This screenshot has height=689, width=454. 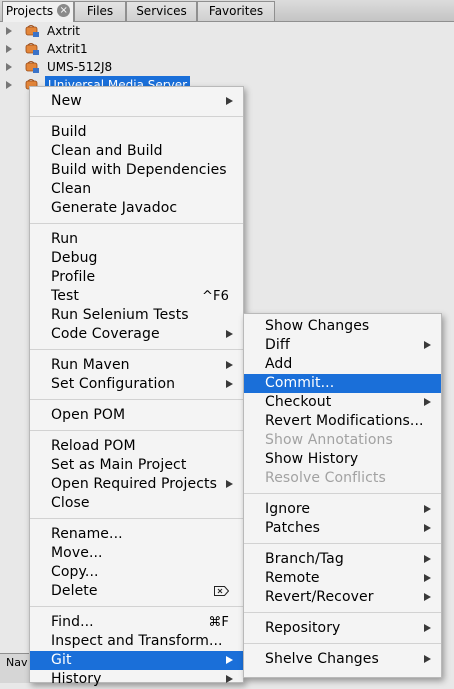 What do you see at coordinates (304, 559) in the screenshot?
I see `menu-item-label: Branch/Tag` at bounding box center [304, 559].